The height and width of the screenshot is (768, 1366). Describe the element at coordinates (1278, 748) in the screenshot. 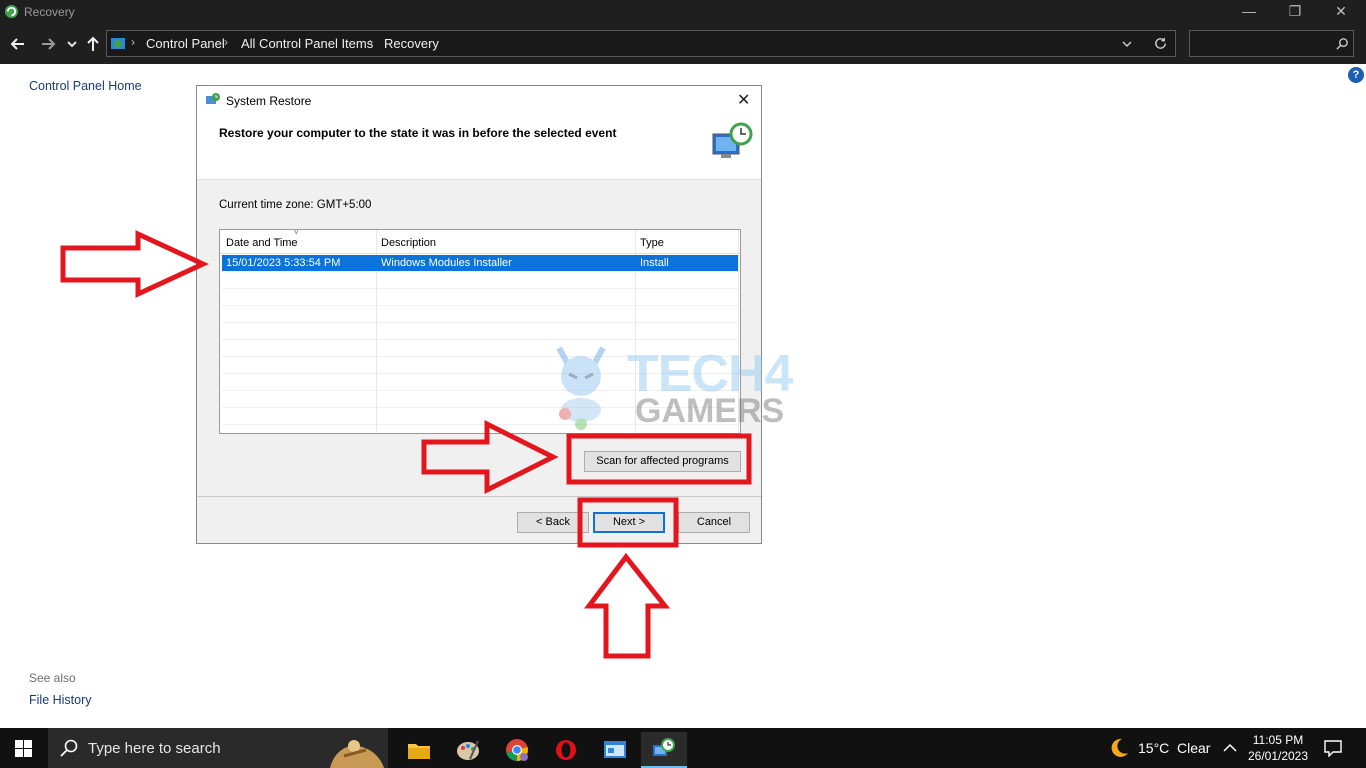

I see `taskbar-clock: 11:05 PM 26/01/2023` at that location.